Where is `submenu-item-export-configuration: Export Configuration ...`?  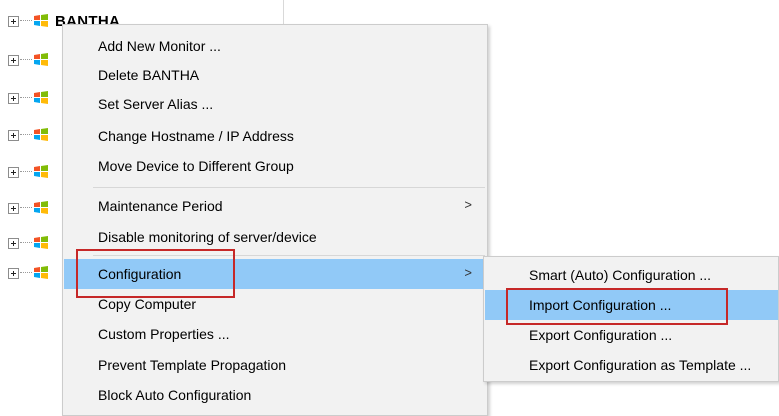 submenu-item-export-configuration: Export Configuration ... is located at coordinates (631, 335).